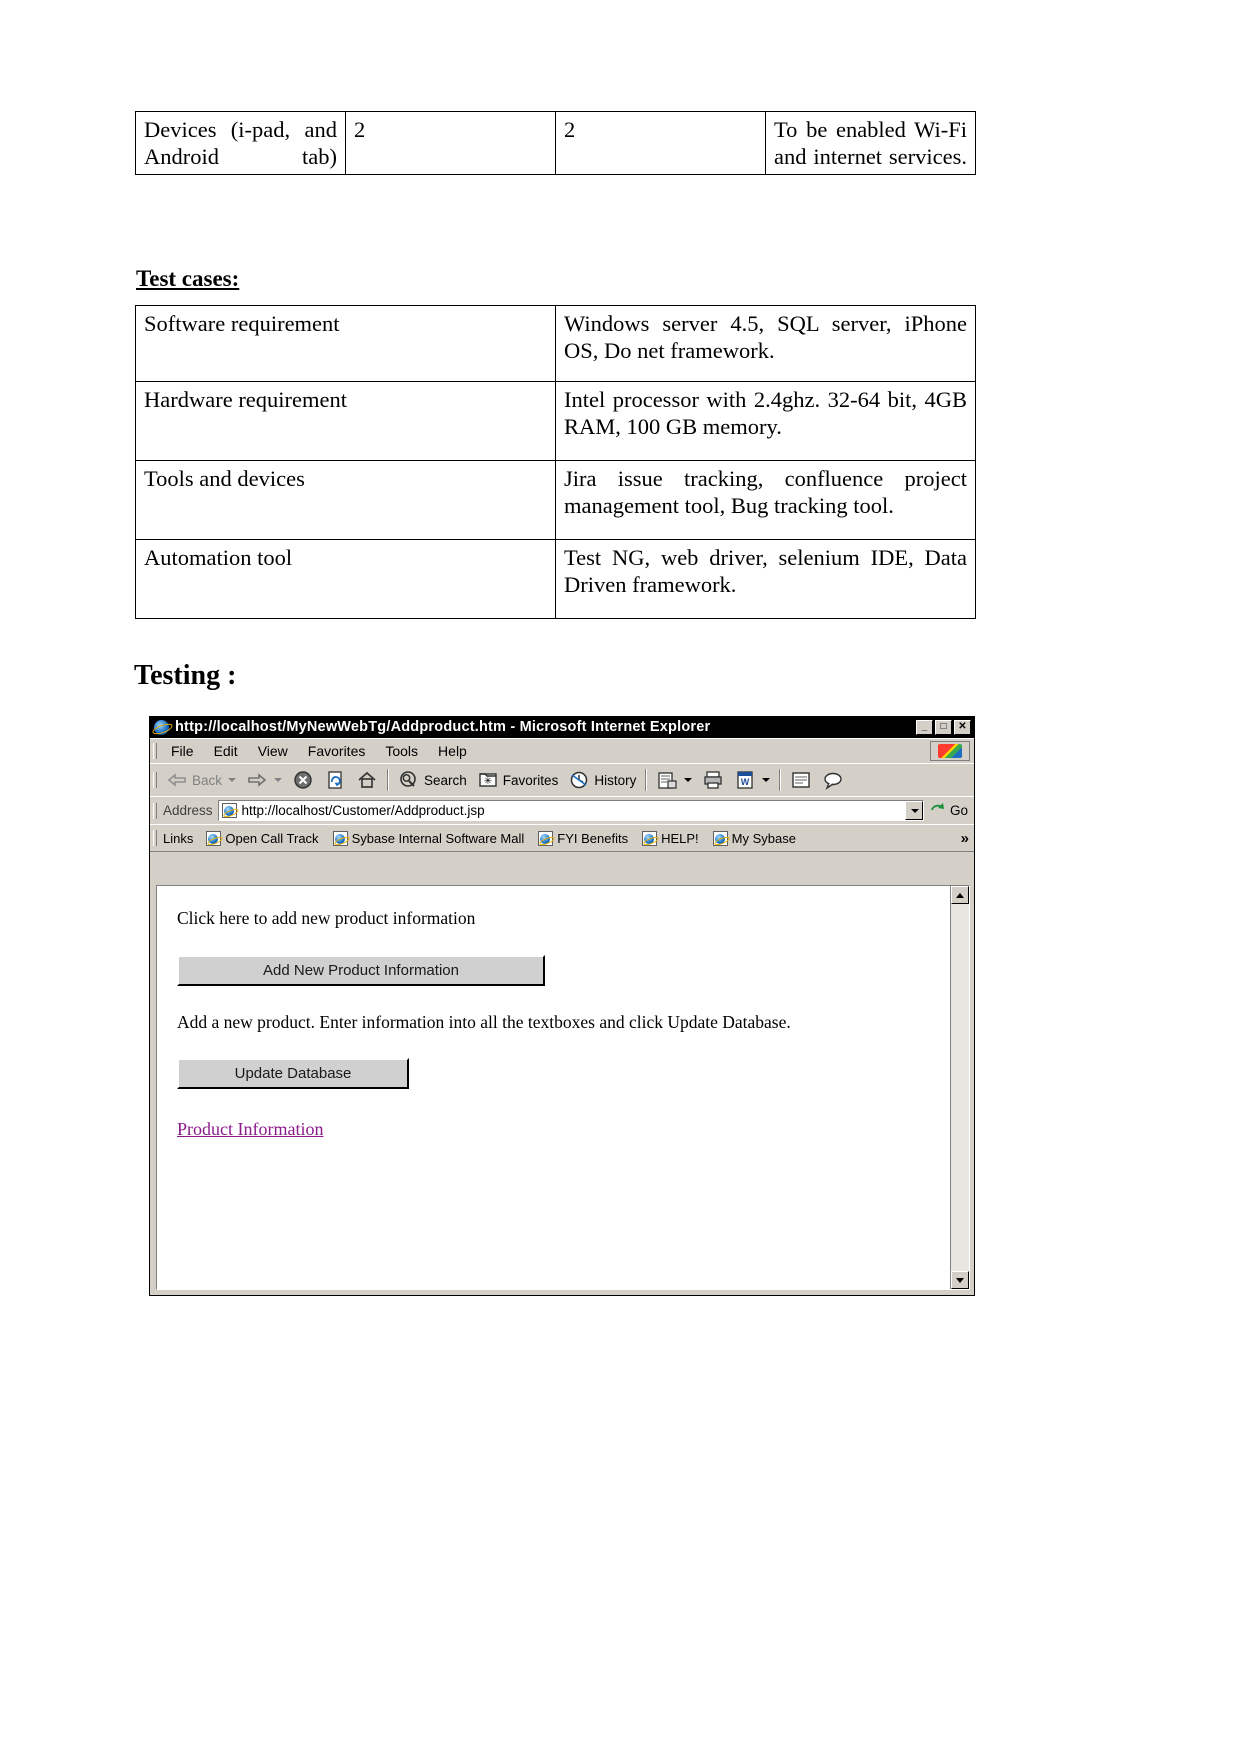 Image resolution: width=1241 pixels, height=1754 pixels. I want to click on menu-item-favorites: Favorites, so click(337, 751).